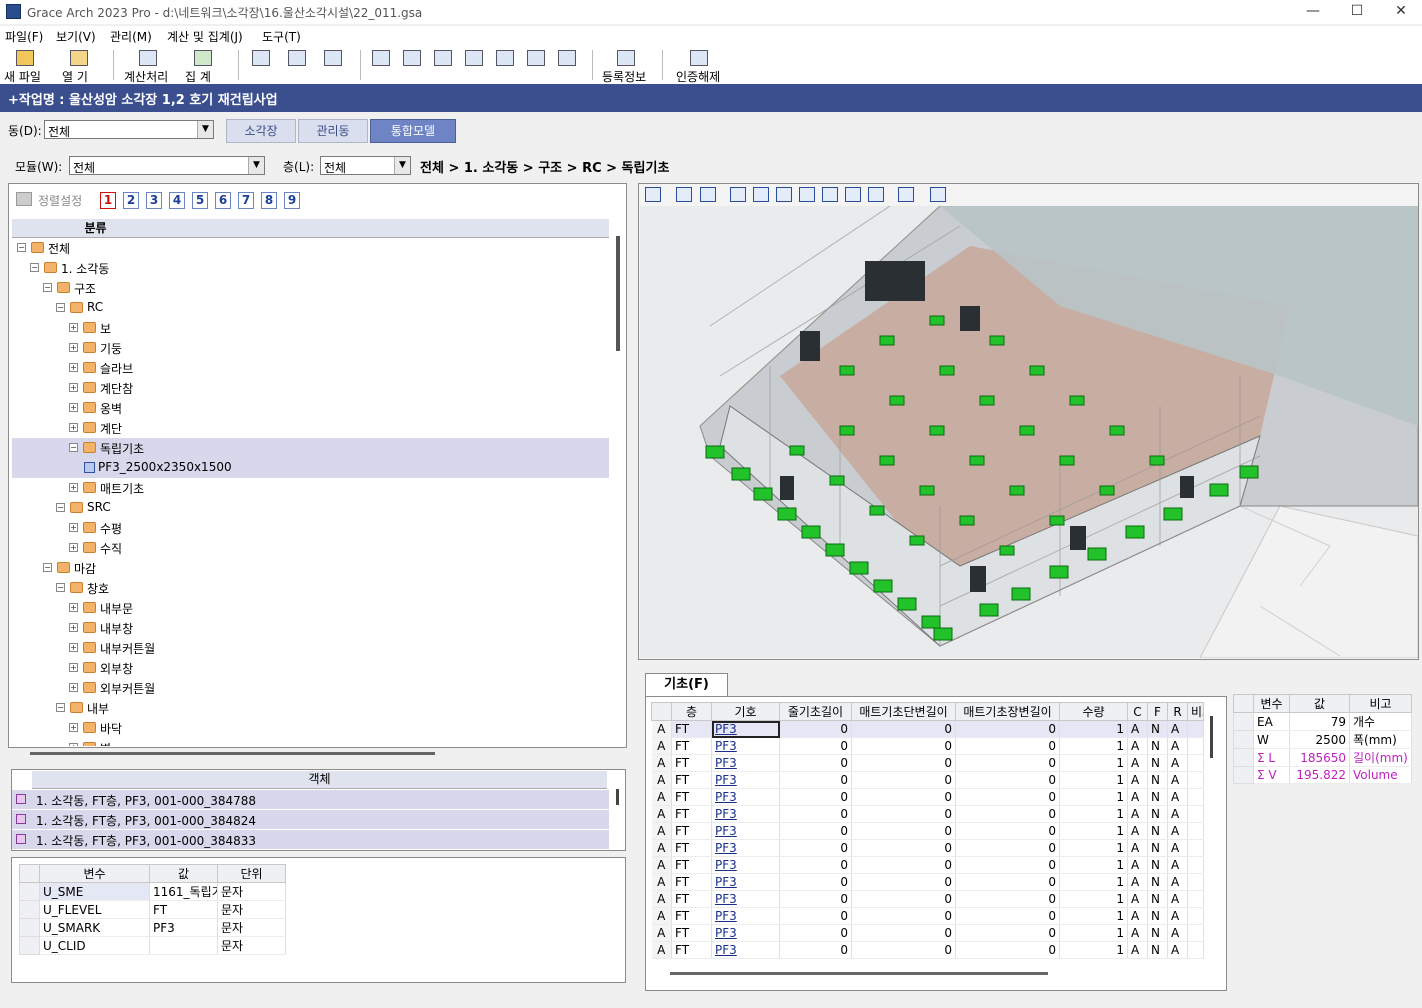  I want to click on print-button, so click(335, 65).